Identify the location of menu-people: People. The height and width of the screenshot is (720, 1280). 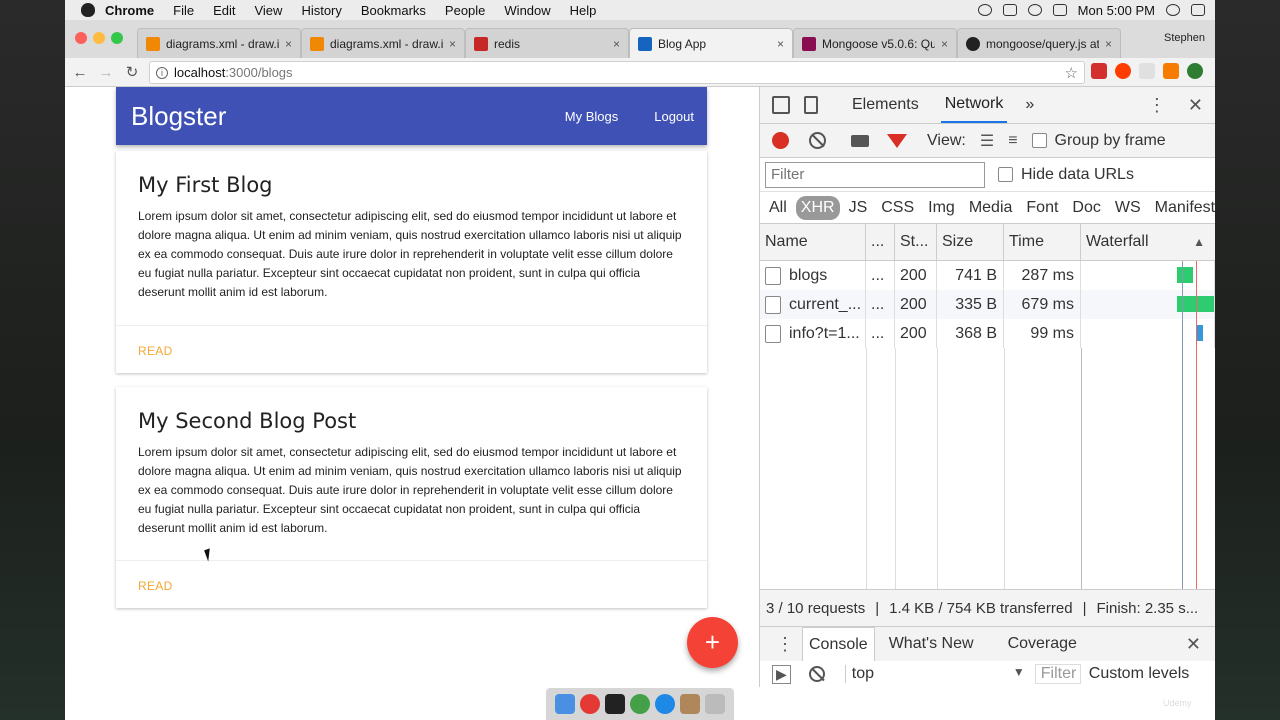
(465, 10).